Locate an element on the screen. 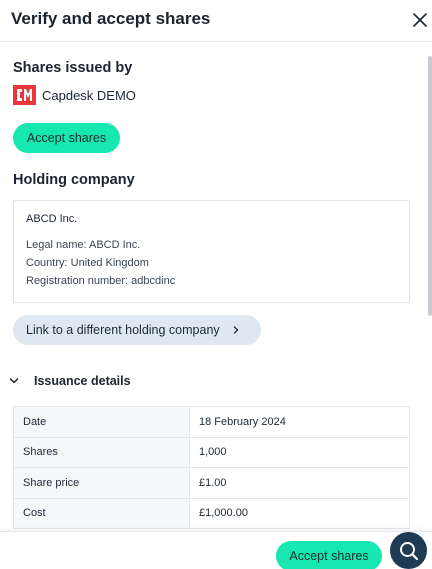 The width and height of the screenshot is (432, 569). search-button is located at coordinates (408, 550).